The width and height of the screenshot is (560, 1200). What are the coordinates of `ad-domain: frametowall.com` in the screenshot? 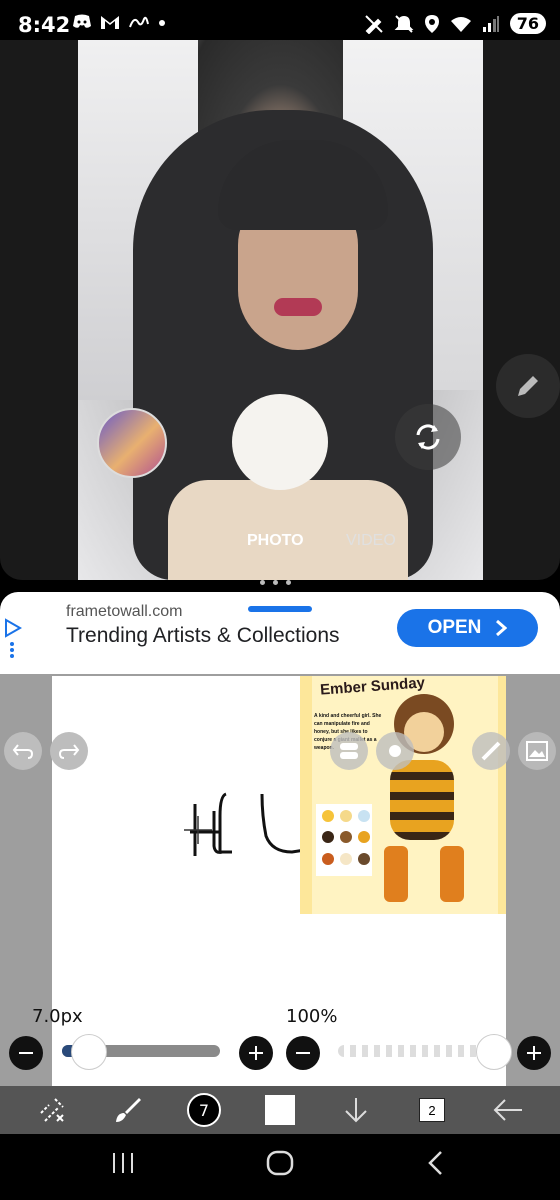 It's located at (124, 611).